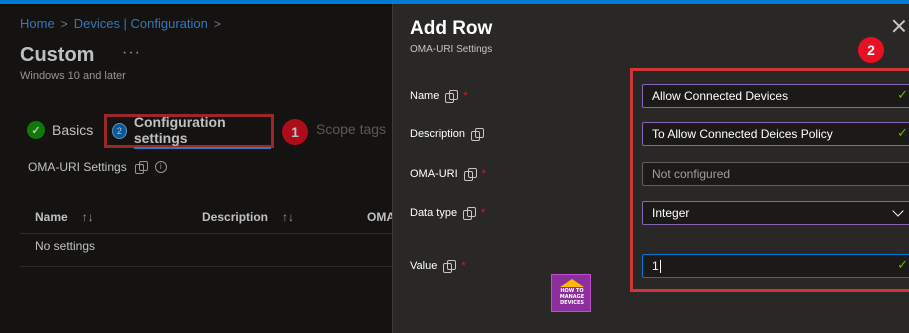 The width and height of the screenshot is (909, 333). I want to click on house-icon, so click(572, 283).